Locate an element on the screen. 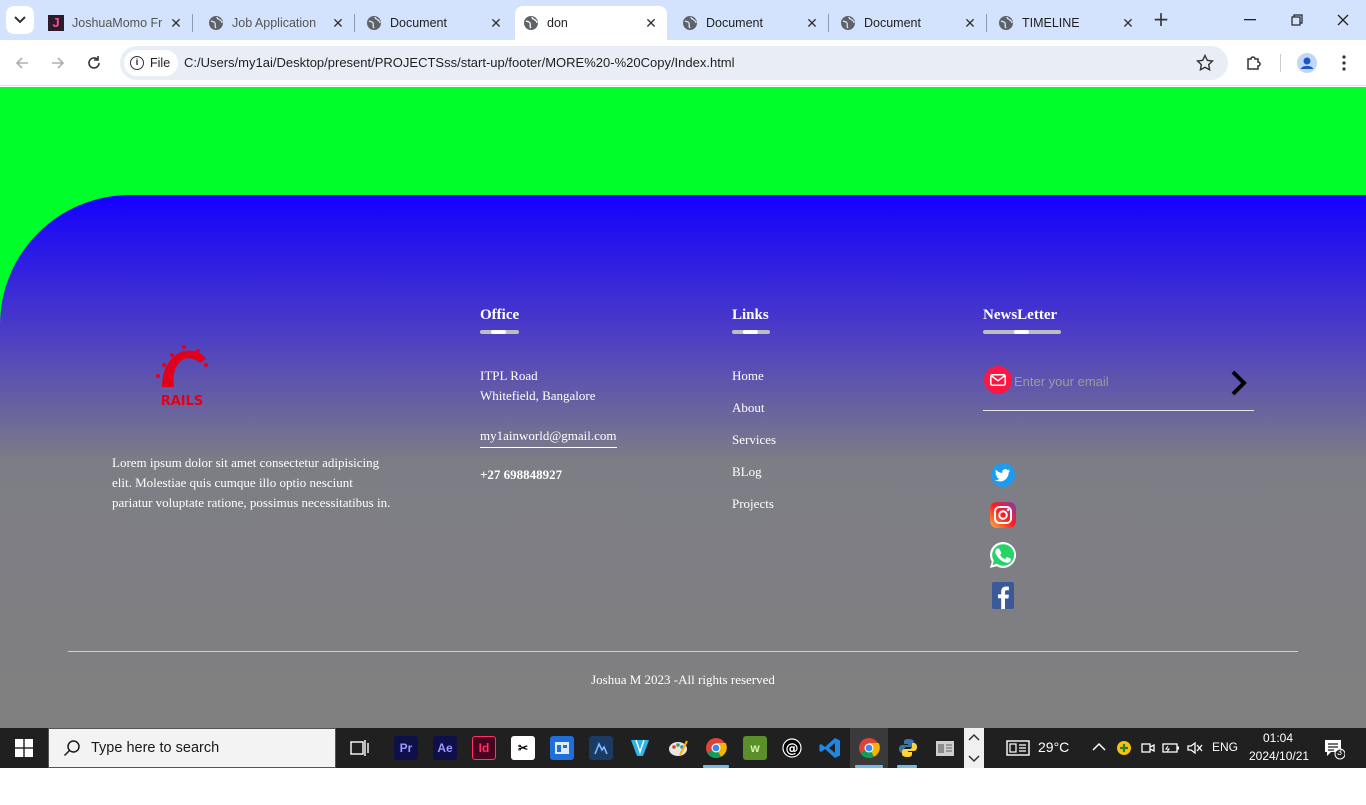 This screenshot has width=1366, height=805. kebab-menu-icon is located at coordinates (1344, 63).